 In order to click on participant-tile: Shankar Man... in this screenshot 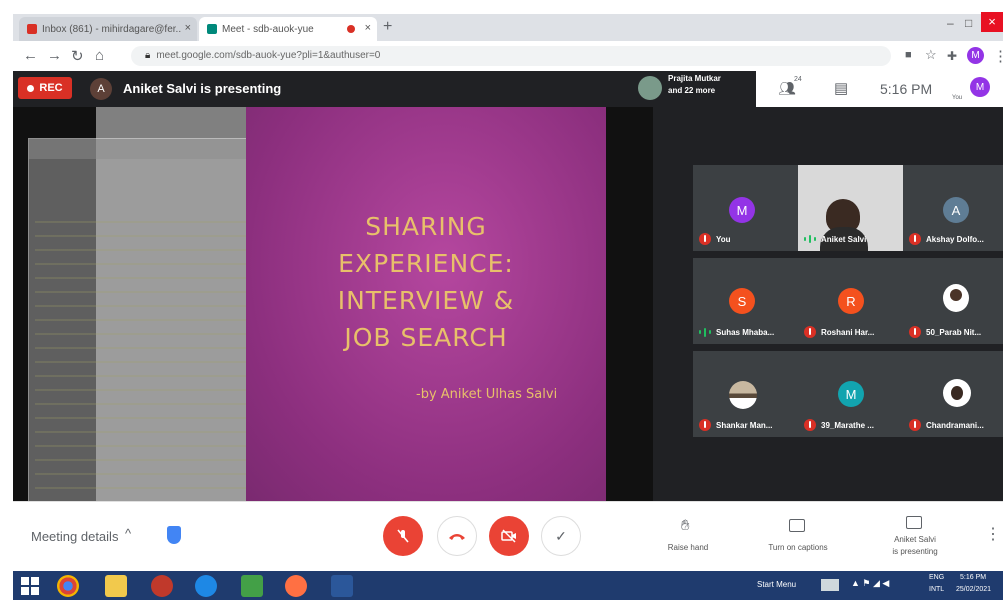, I will do `click(745, 394)`.